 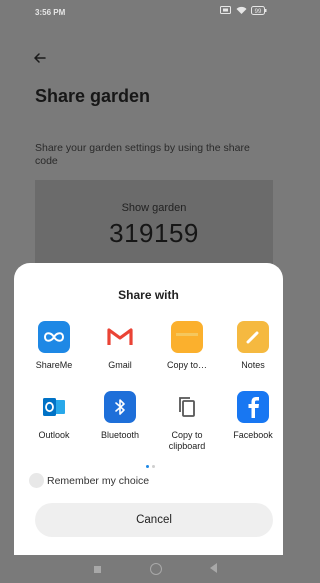 What do you see at coordinates (98, 480) in the screenshot?
I see `remember-choice-label: Remember my choice` at bounding box center [98, 480].